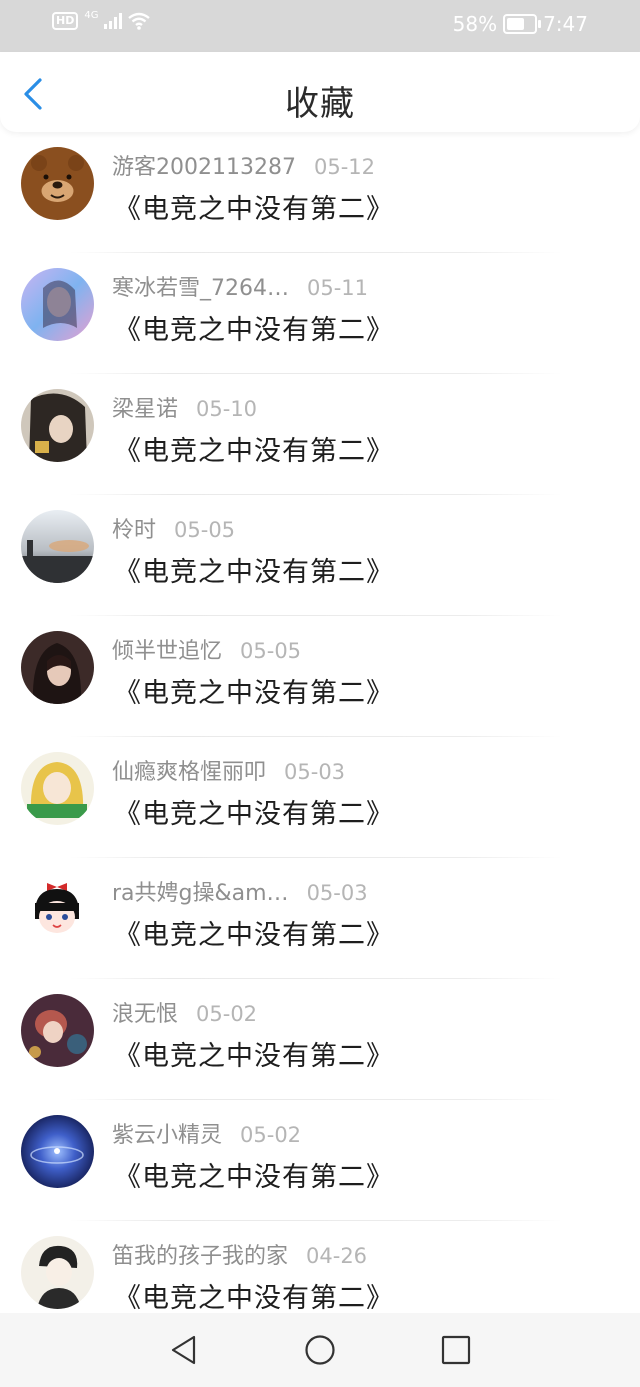  Describe the element at coordinates (91, 15) in the screenshot. I see `network-type: 4G` at that location.